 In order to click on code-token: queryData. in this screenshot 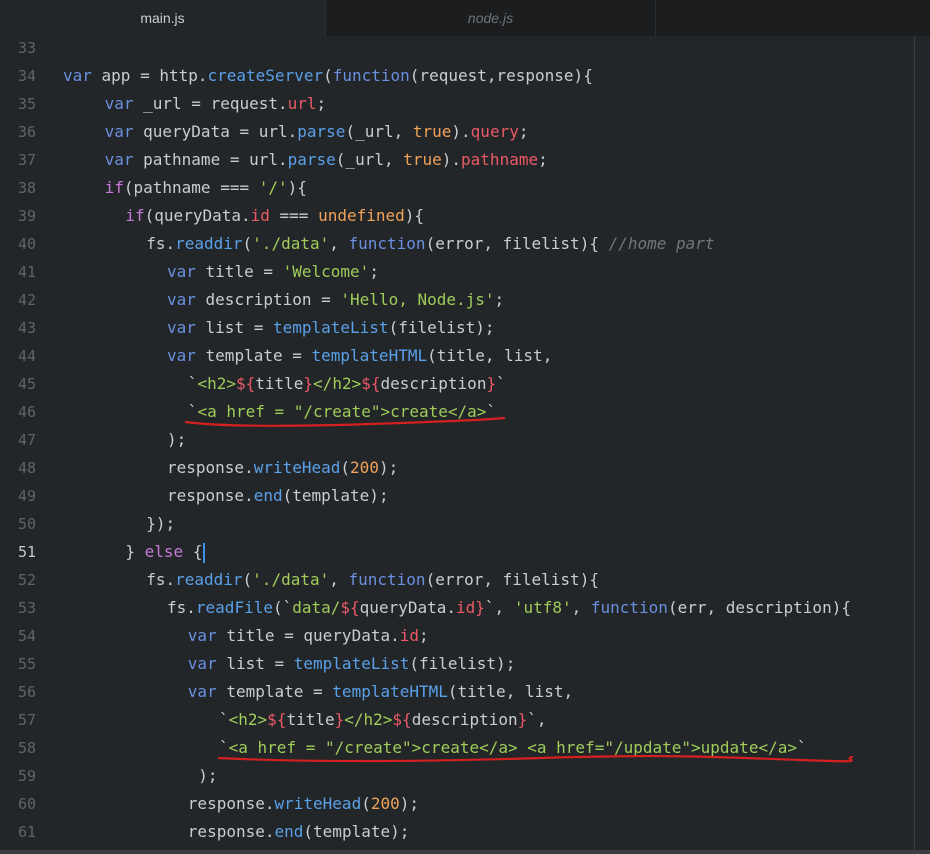, I will do `click(407, 607)`.